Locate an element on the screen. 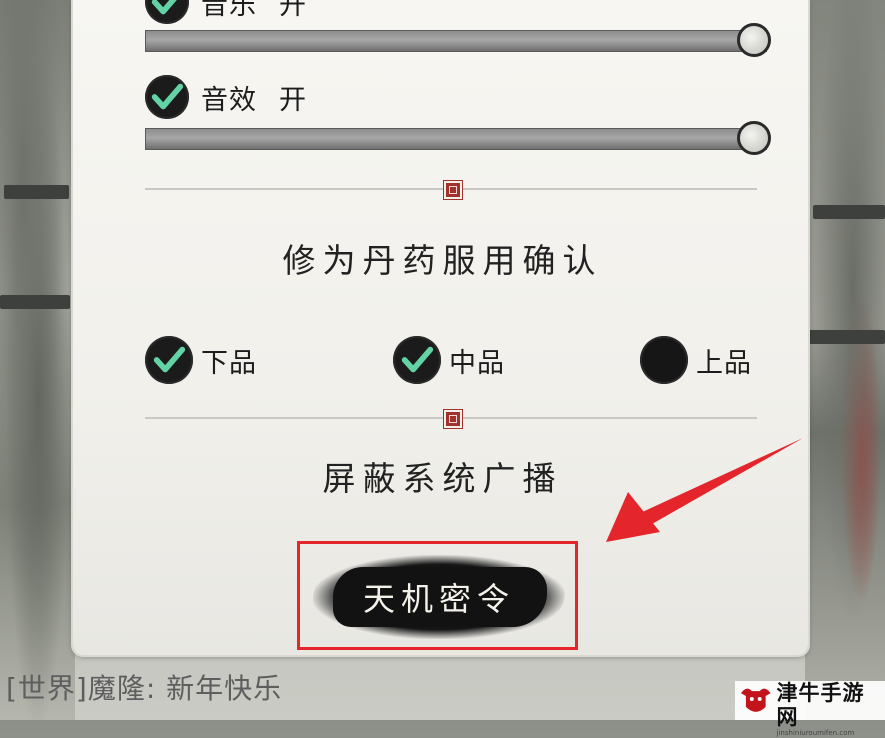 The width and height of the screenshot is (885, 738). music-checkbox is located at coordinates (167, 12).